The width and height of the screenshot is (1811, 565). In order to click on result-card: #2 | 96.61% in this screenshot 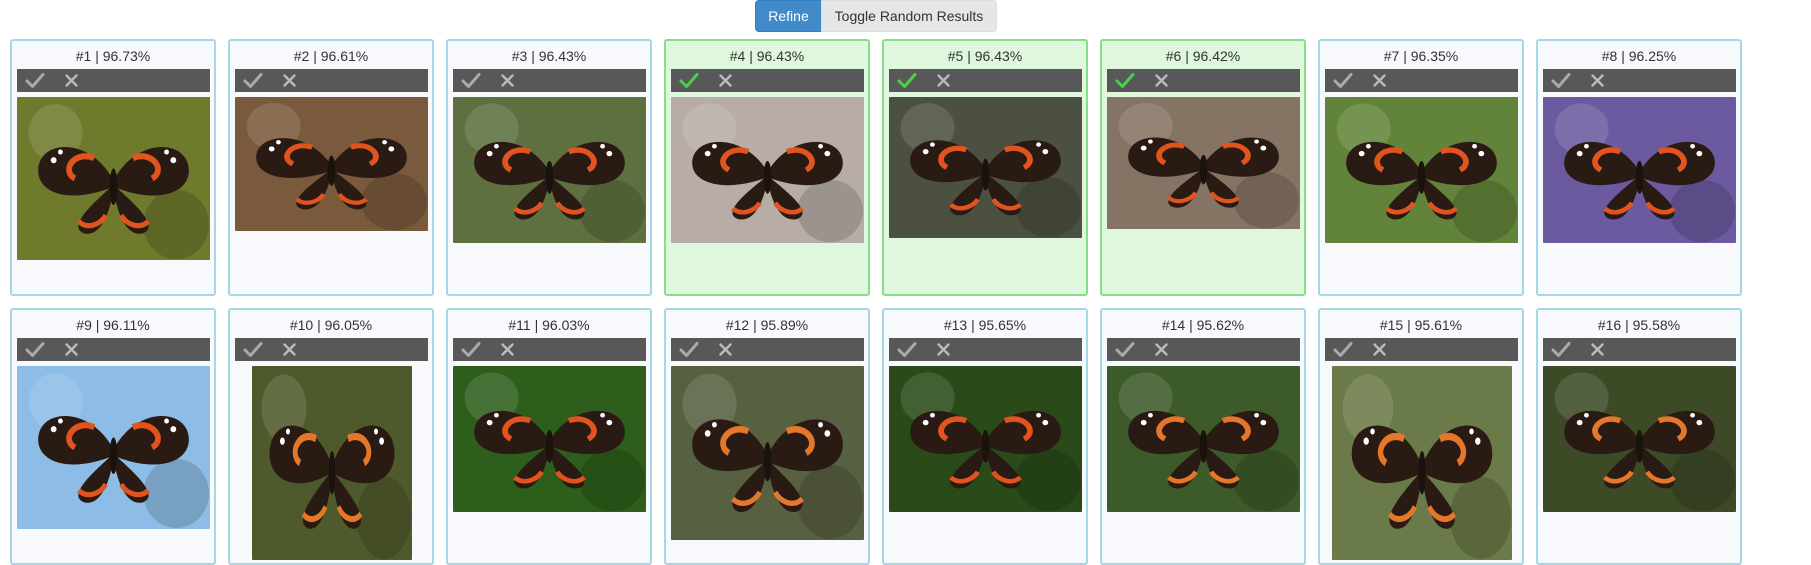, I will do `click(331, 167)`.